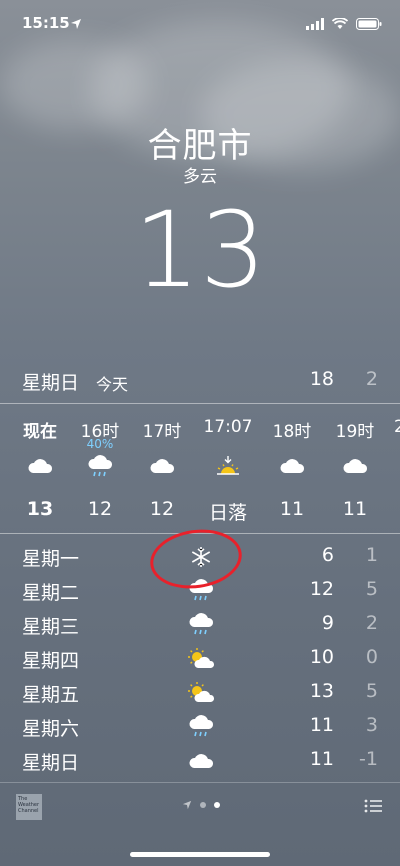 The width and height of the screenshot is (400, 866). I want to click on daily-row: 星期三 9 2, so click(200, 627).